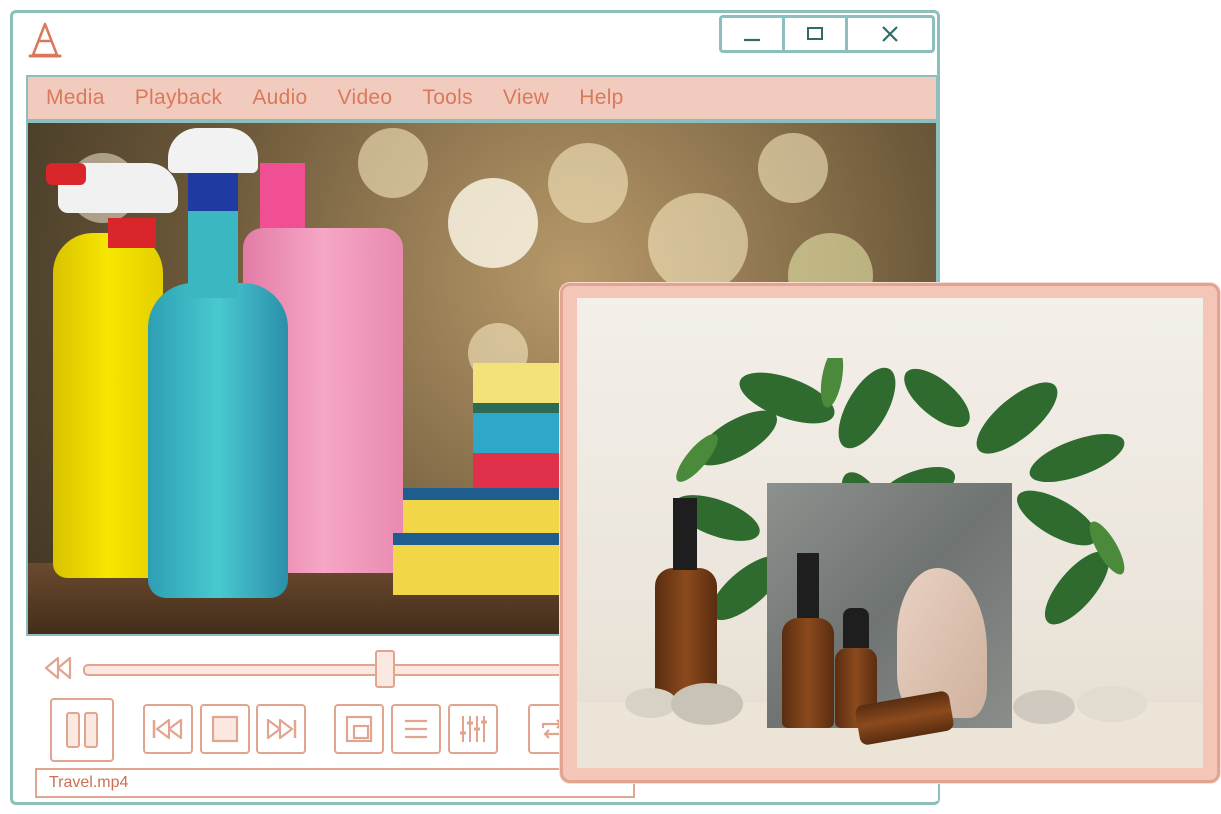 This screenshot has height=814, width=1221. Describe the element at coordinates (179, 98) in the screenshot. I see `menu-item-playback: Playback` at that location.